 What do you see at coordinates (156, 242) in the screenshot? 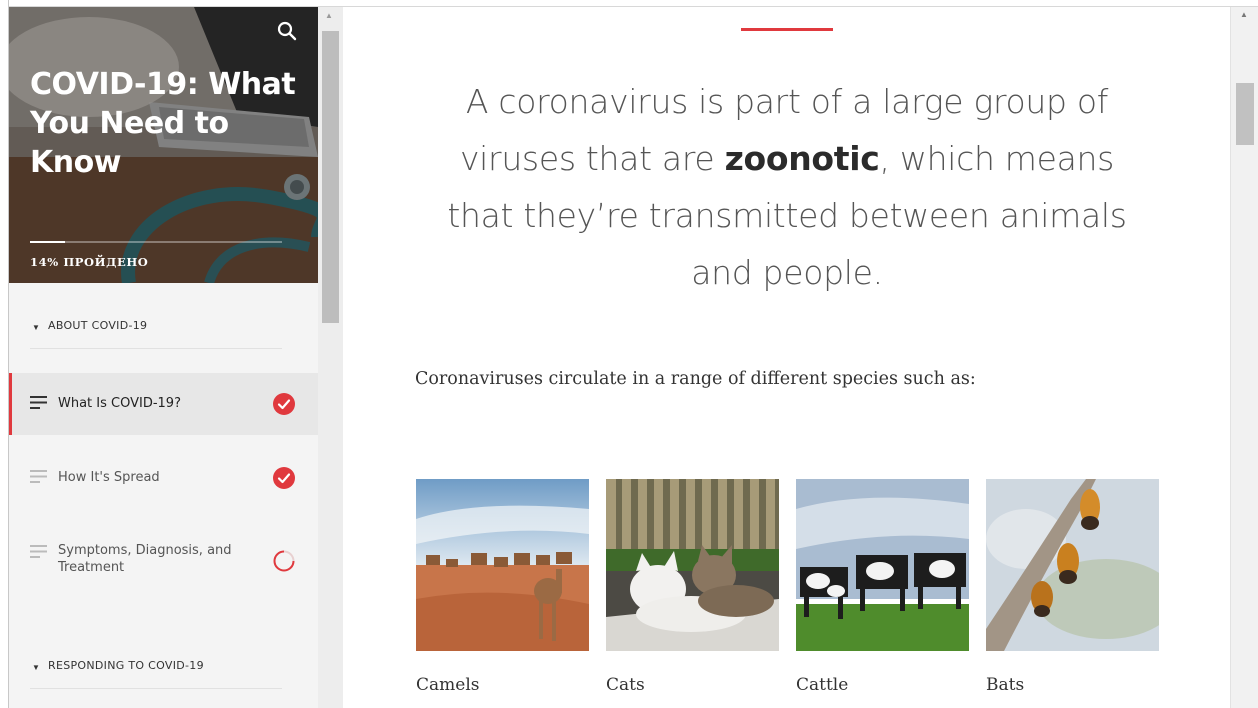
I see `course-progress-bar` at bounding box center [156, 242].